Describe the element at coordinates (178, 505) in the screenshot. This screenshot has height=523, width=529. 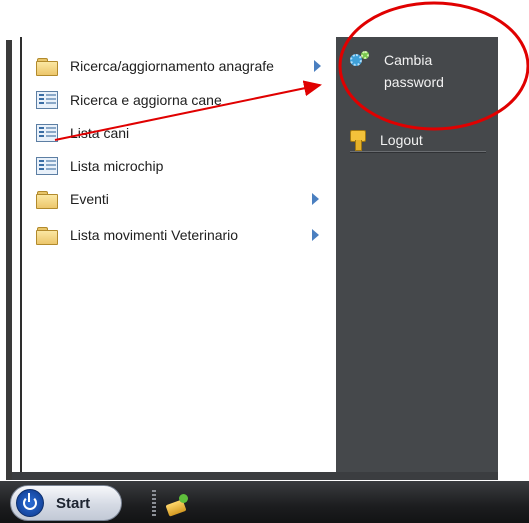
I see `paint-icon` at that location.